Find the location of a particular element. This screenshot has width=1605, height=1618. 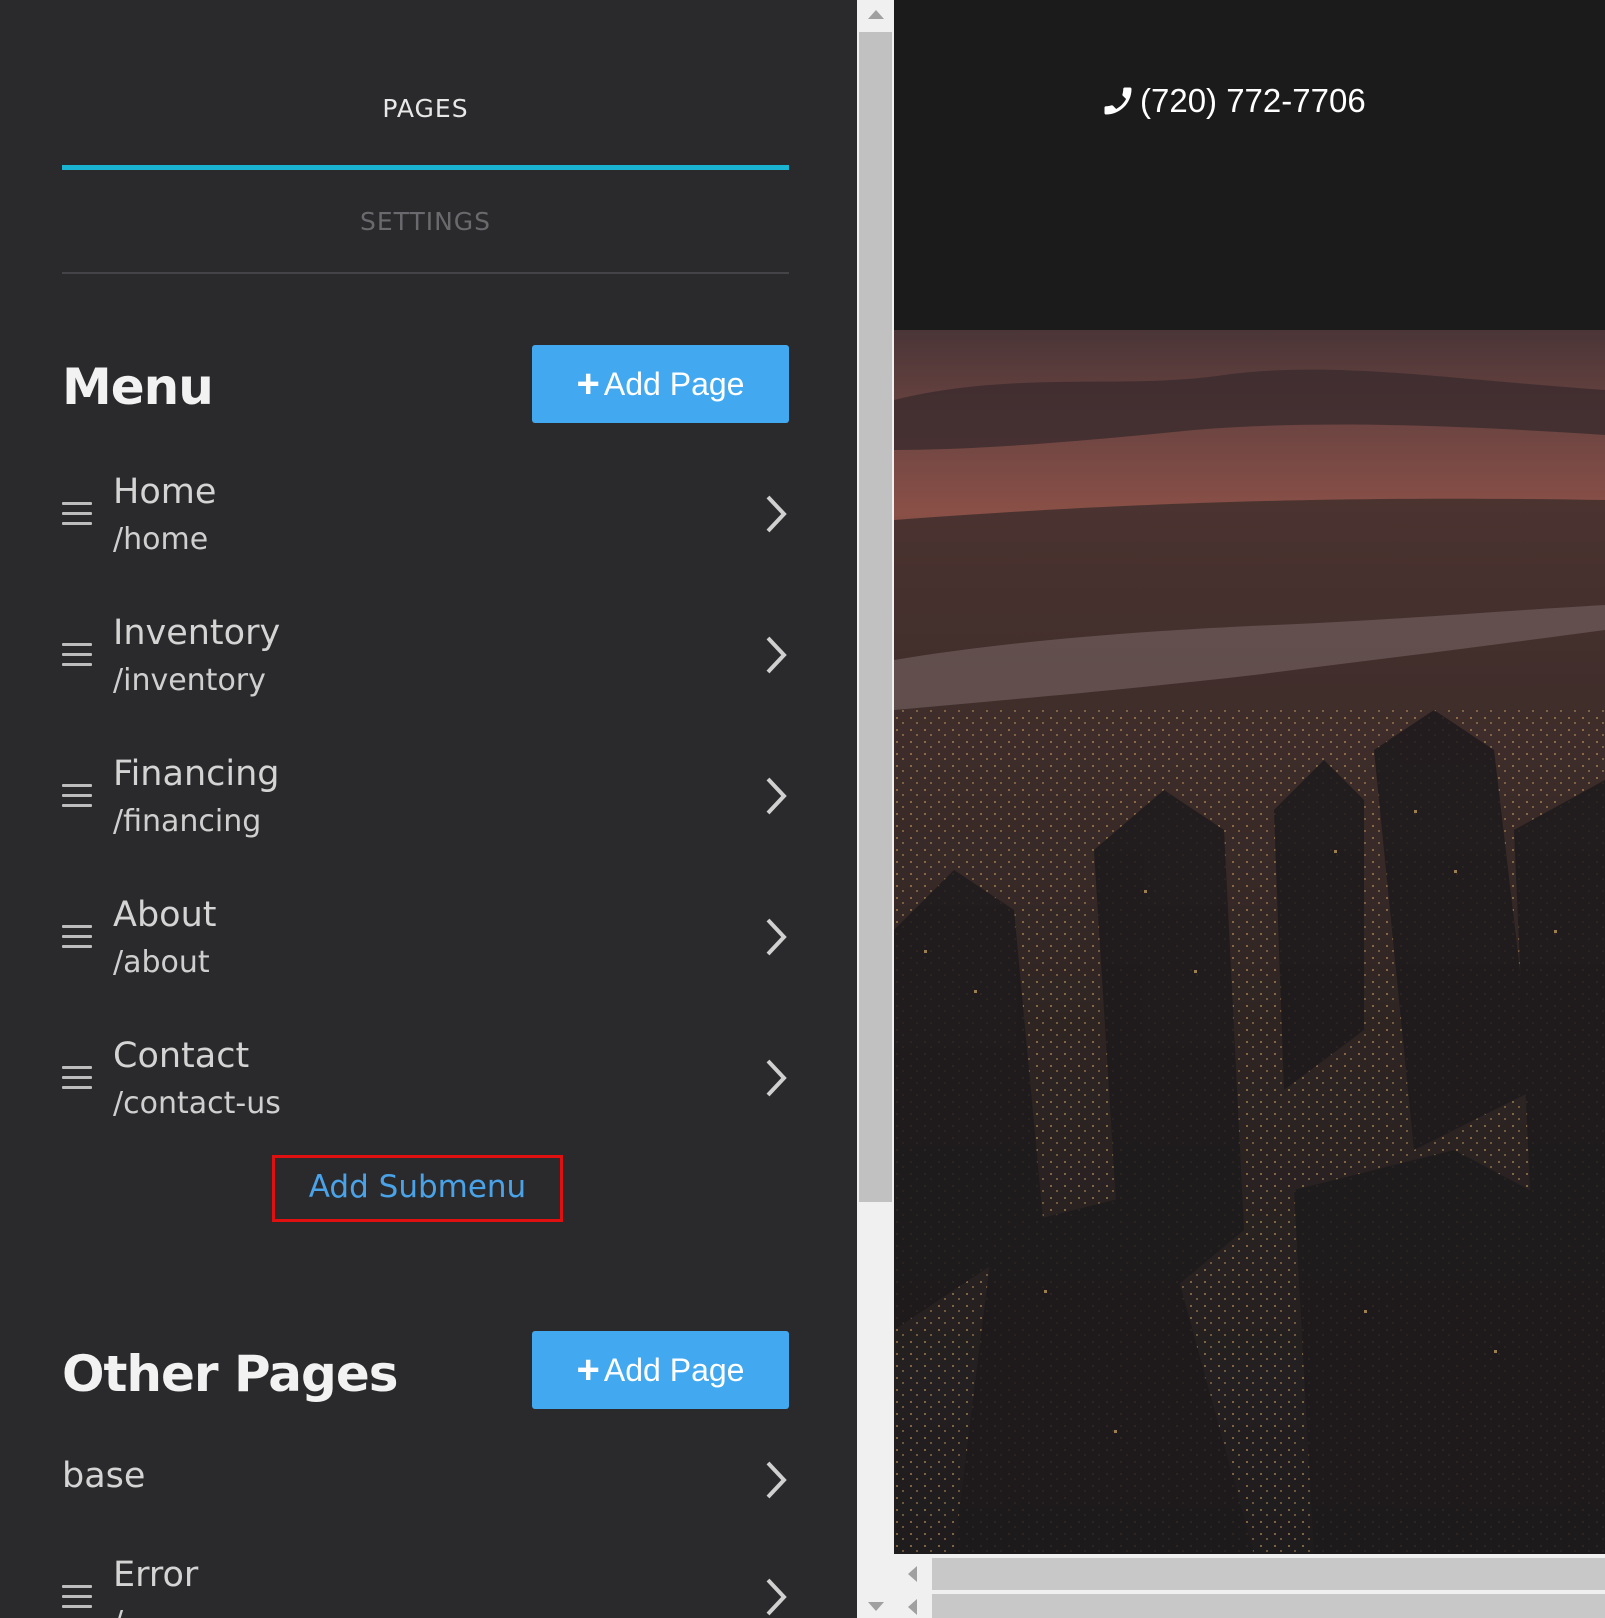

phone-text: (720) 772-7706 is located at coordinates (1253, 100).